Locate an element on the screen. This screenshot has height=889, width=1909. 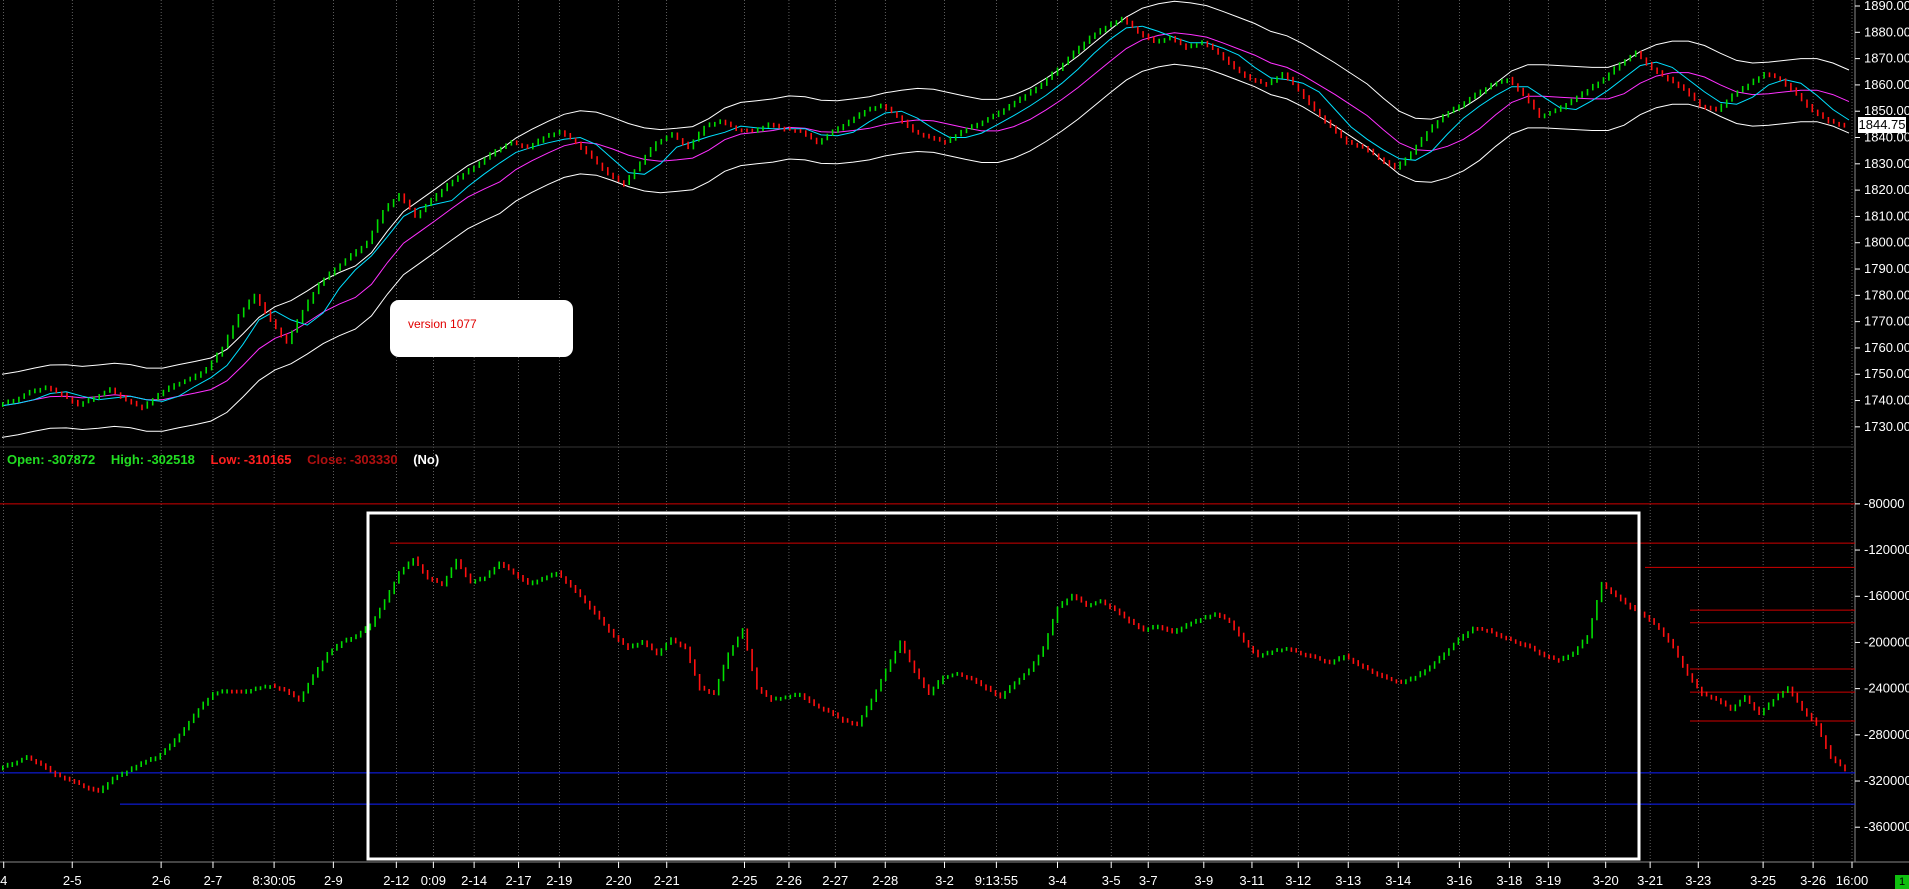
corner-indicator: 1 is located at coordinates (1902, 882).